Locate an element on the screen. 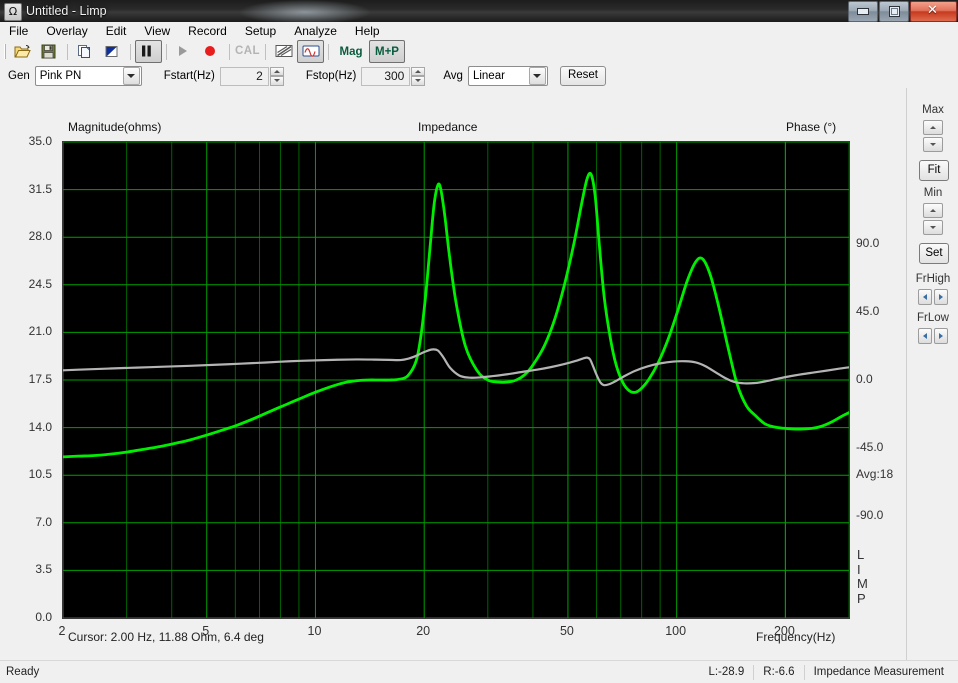  min-label: Min is located at coordinates (933, 193).